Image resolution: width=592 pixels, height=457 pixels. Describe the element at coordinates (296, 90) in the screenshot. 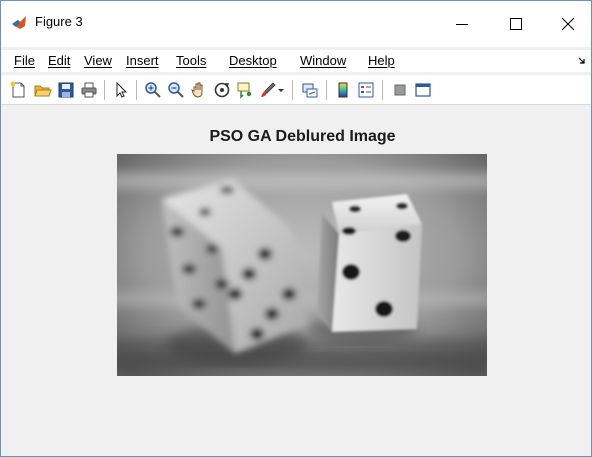

I see `figure-toolbar` at that location.